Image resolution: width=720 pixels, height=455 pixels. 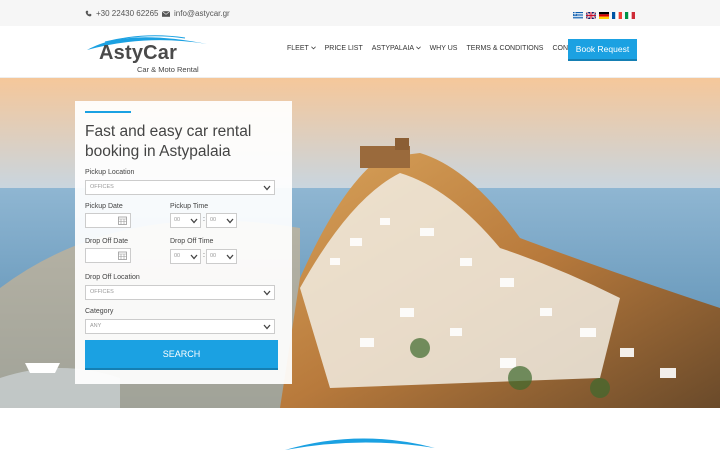 What do you see at coordinates (617, 15) in the screenshot?
I see `french-flag-icon` at bounding box center [617, 15].